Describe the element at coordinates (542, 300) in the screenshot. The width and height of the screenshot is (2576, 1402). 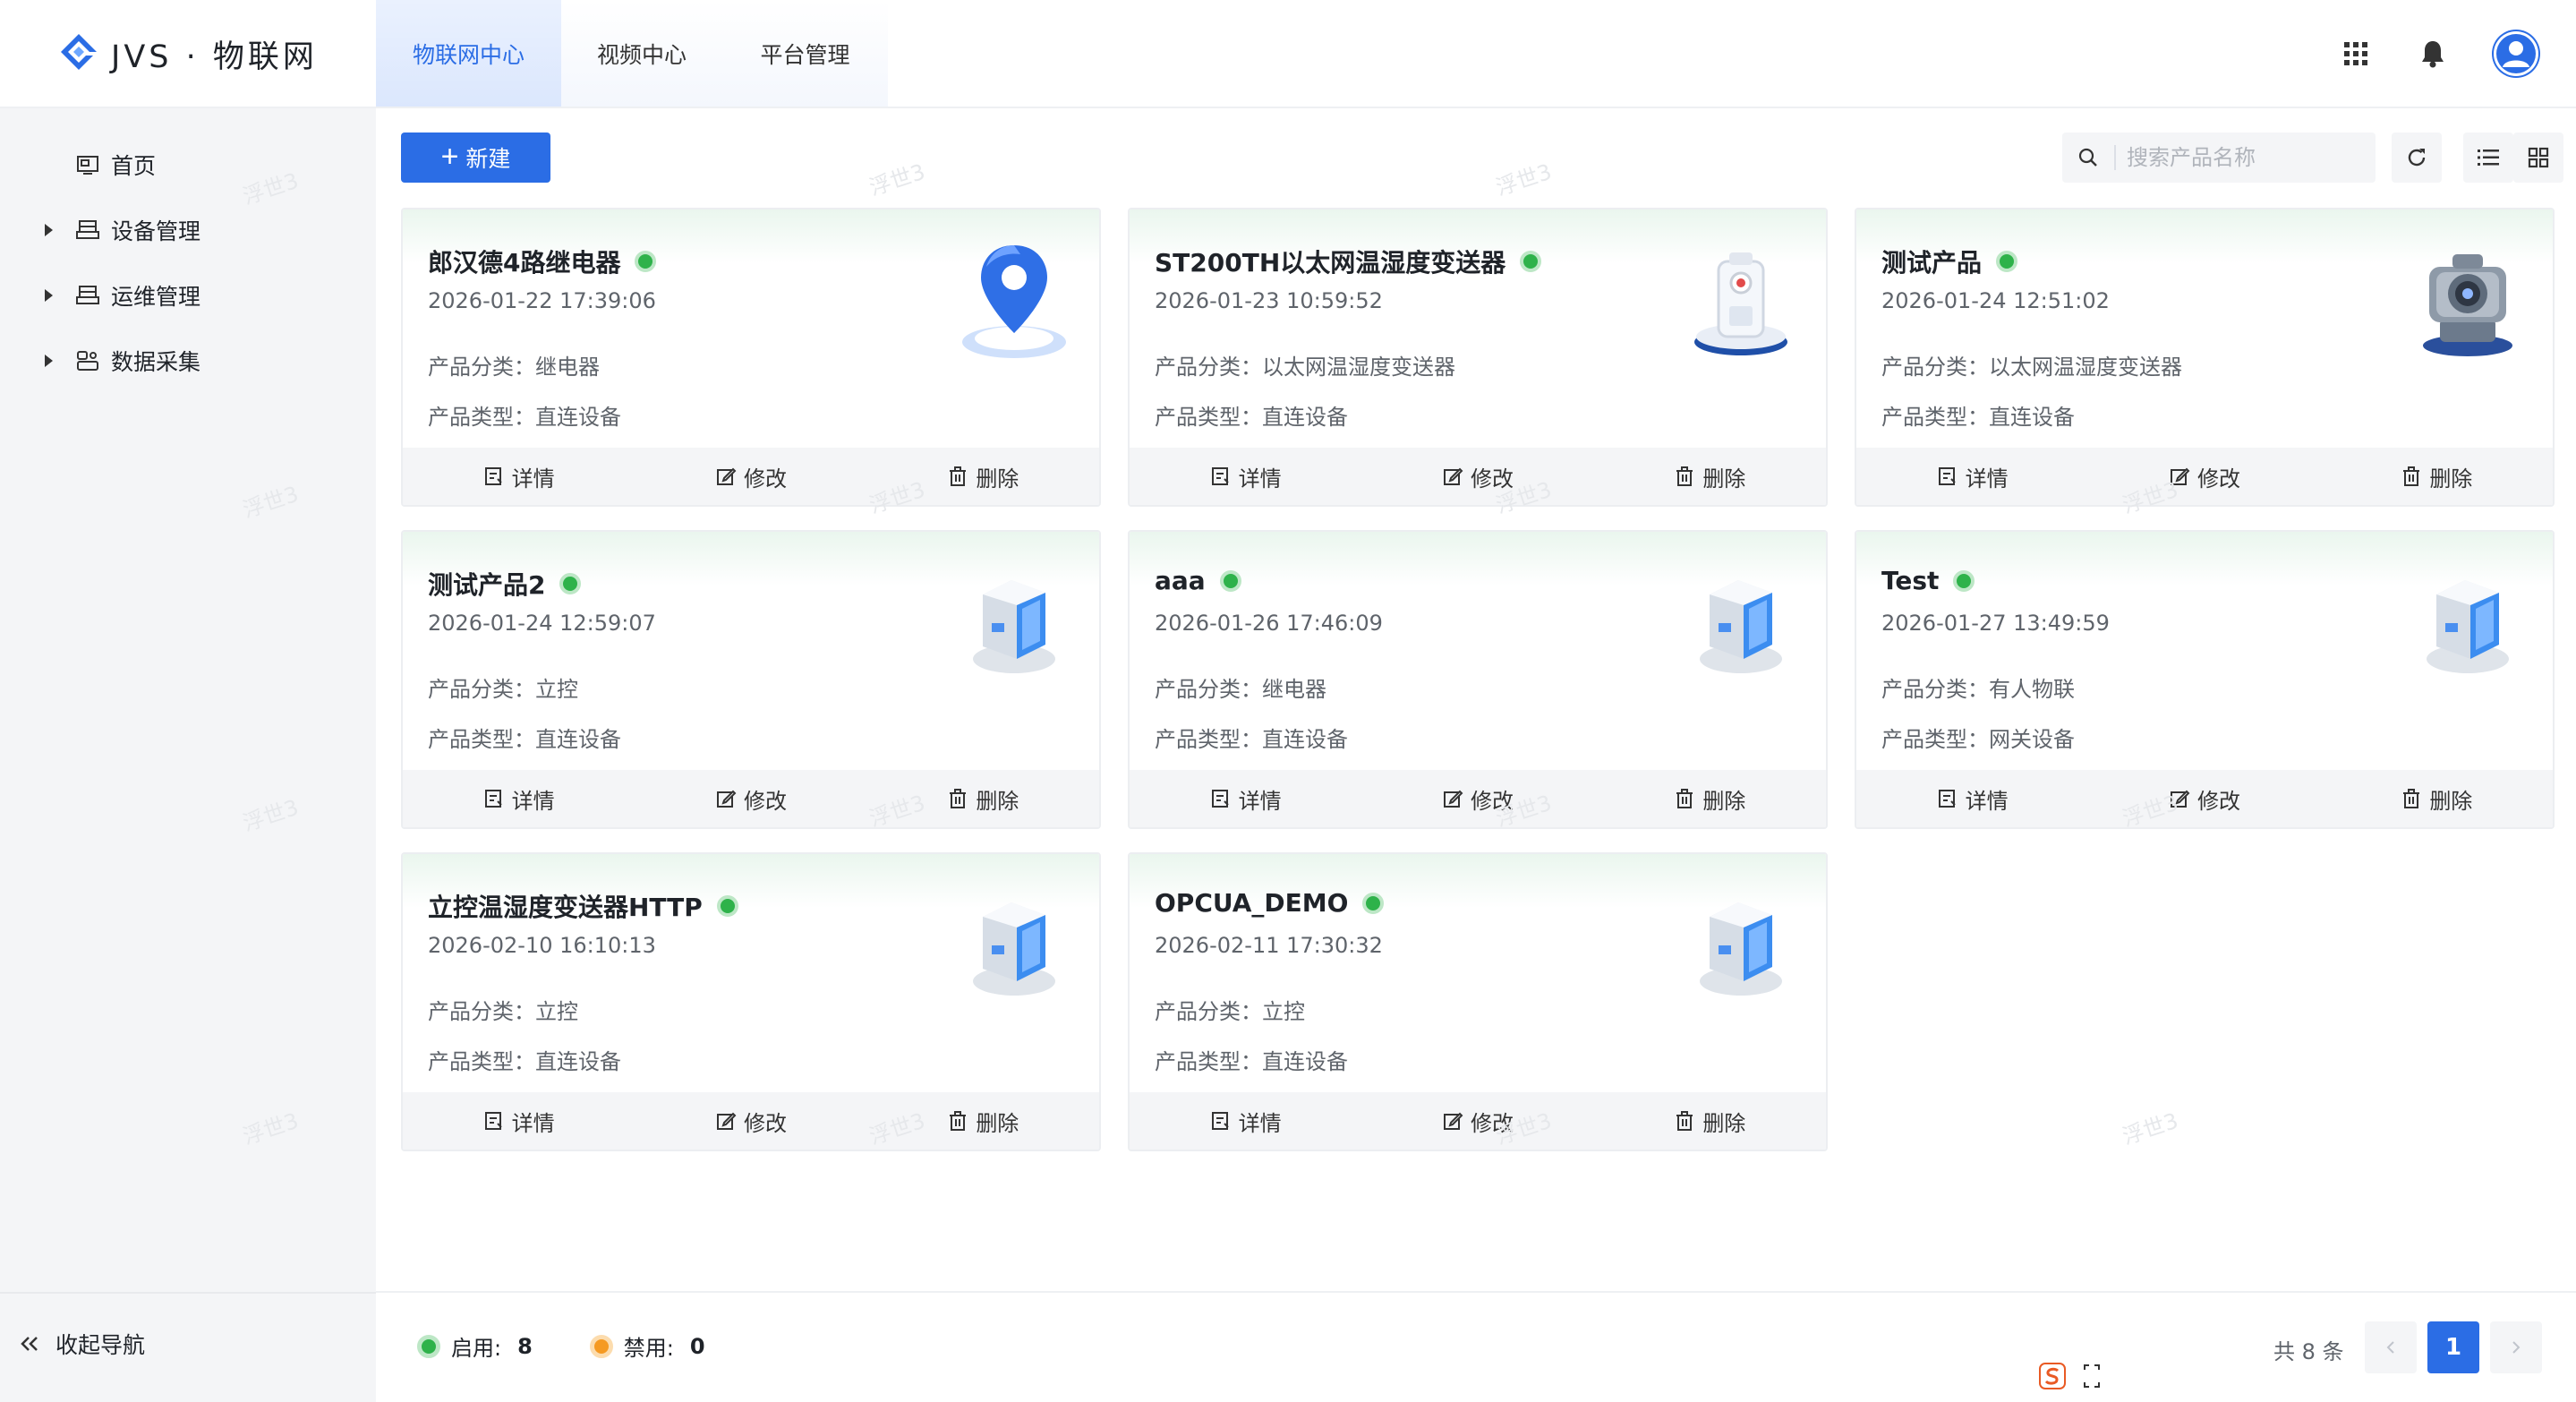
I see `product-created-time: 2026-01-22 17:39:06` at that location.